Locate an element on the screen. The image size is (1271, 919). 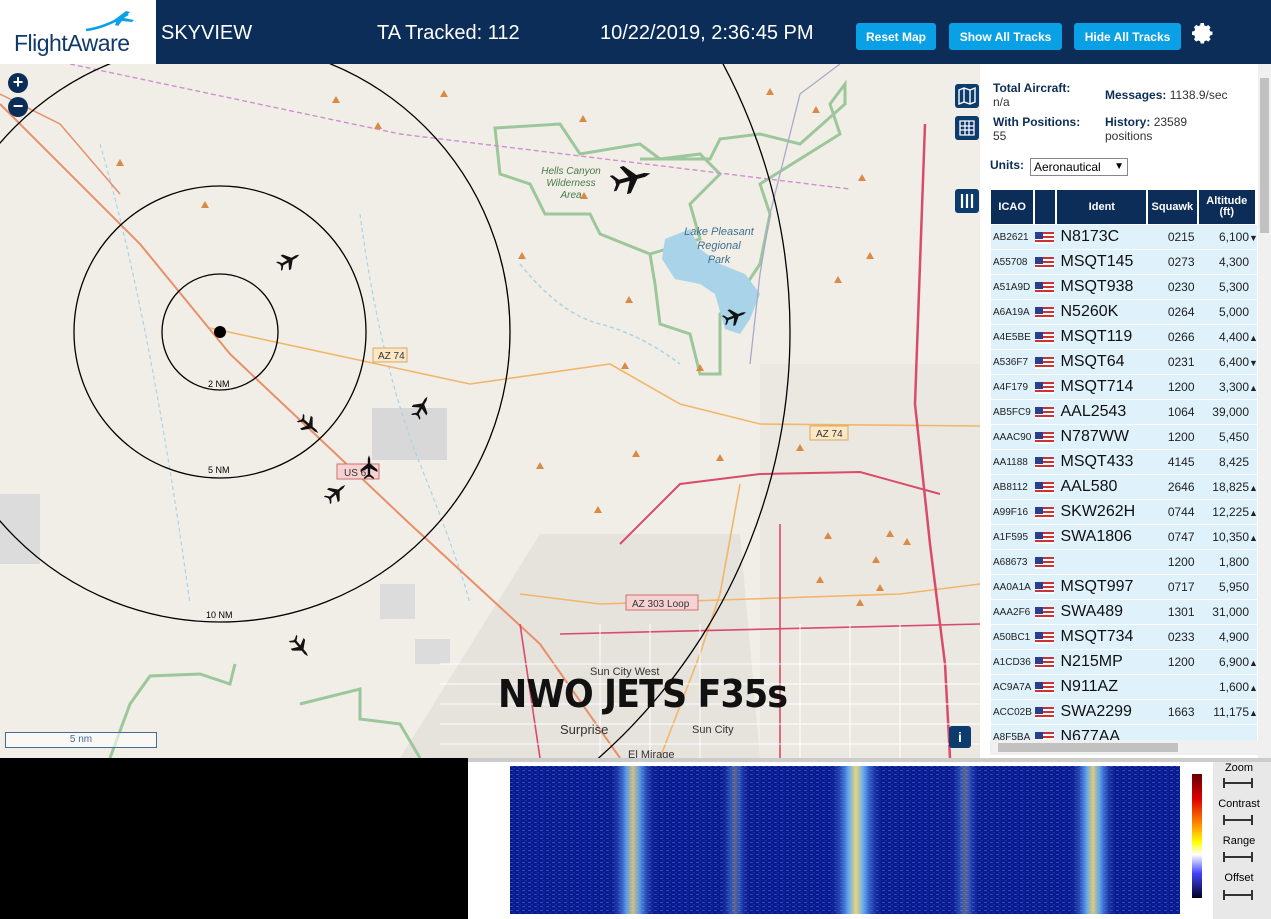
offset-slider is located at coordinates (1238, 895).